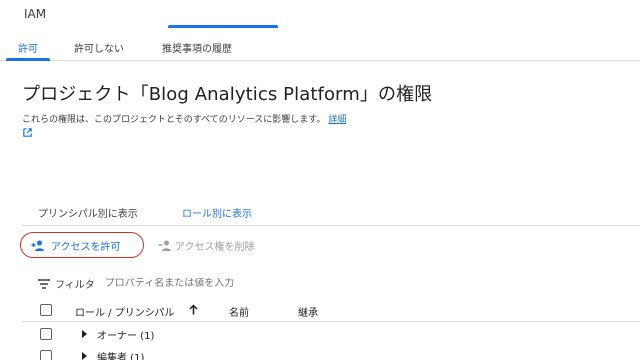 This screenshot has width=640, height=360. I want to click on external-link-icon, so click(27, 132).